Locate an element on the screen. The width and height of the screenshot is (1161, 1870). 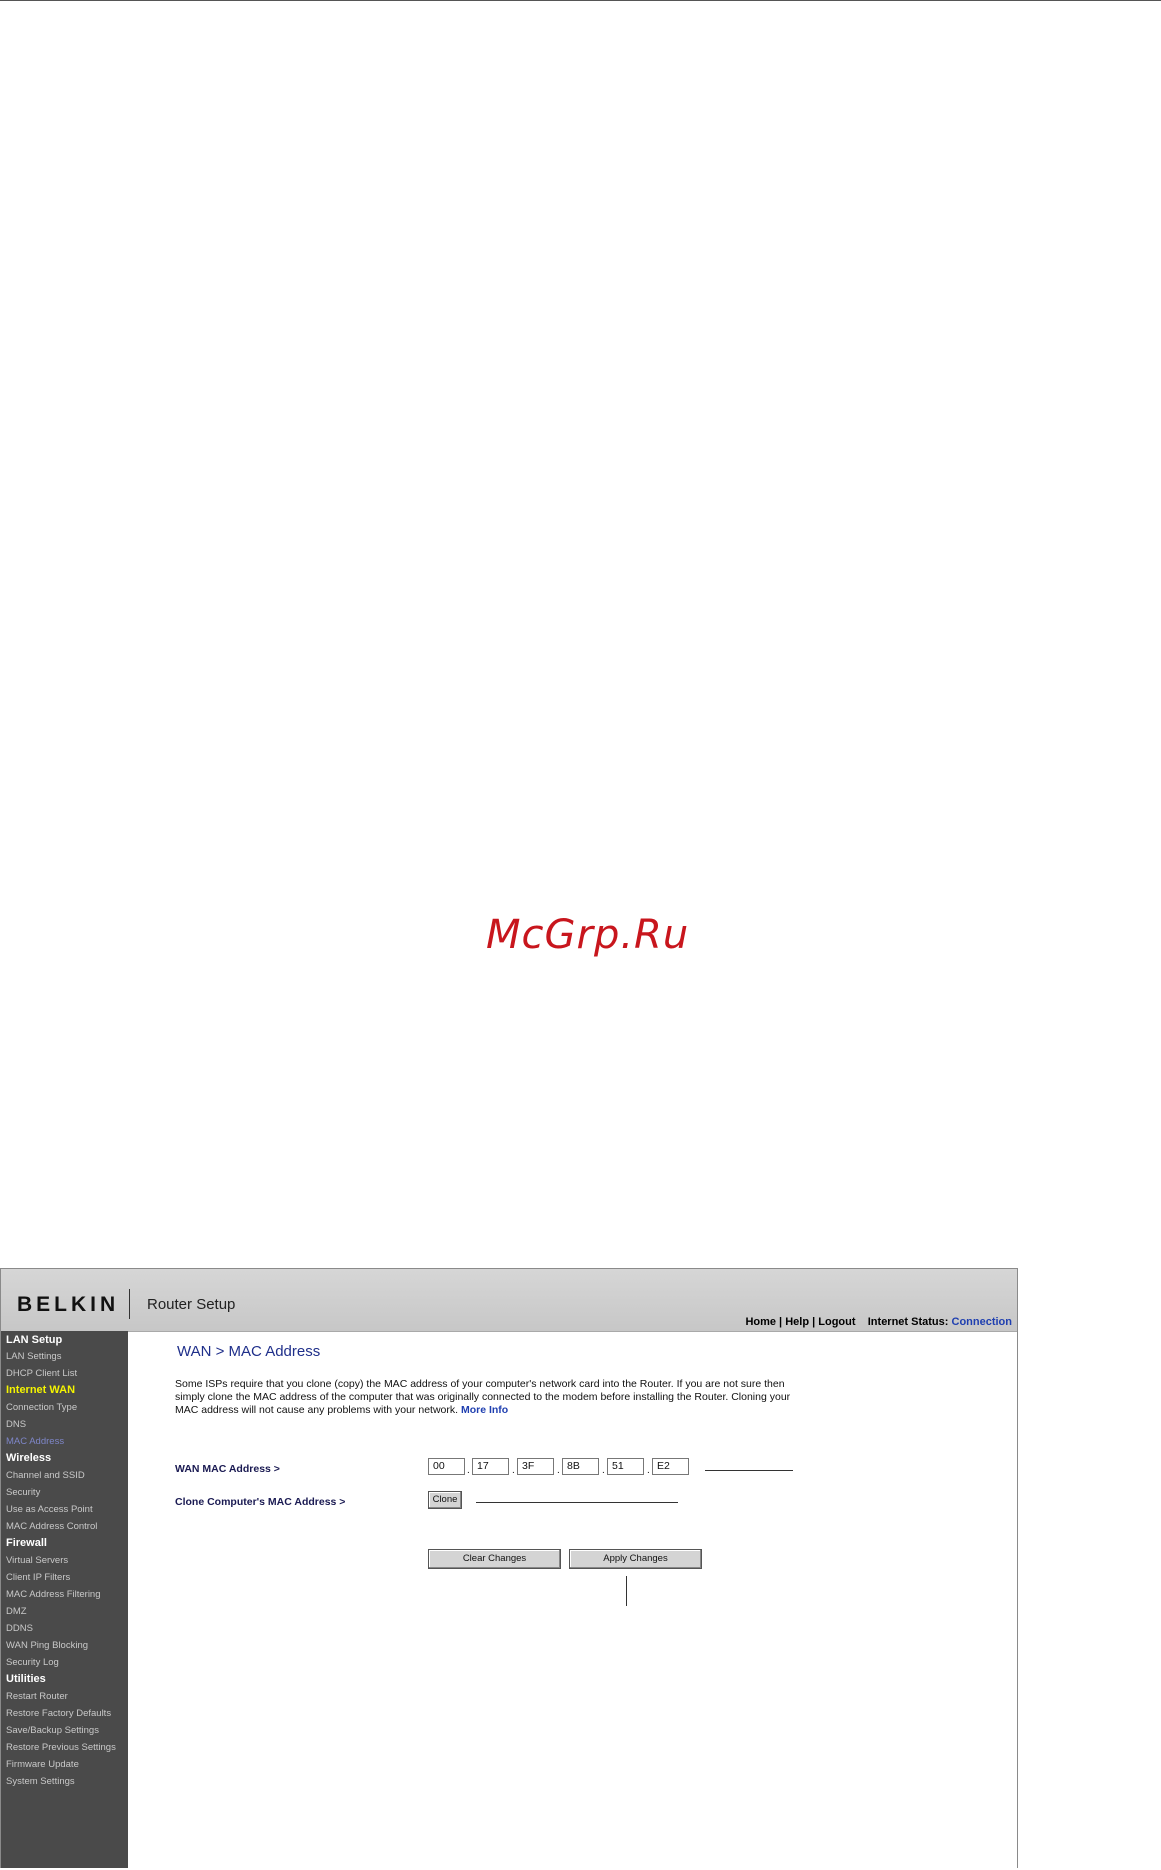
clone-mac-label: Clone Computer's MAC Address > is located at coordinates (260, 1502).